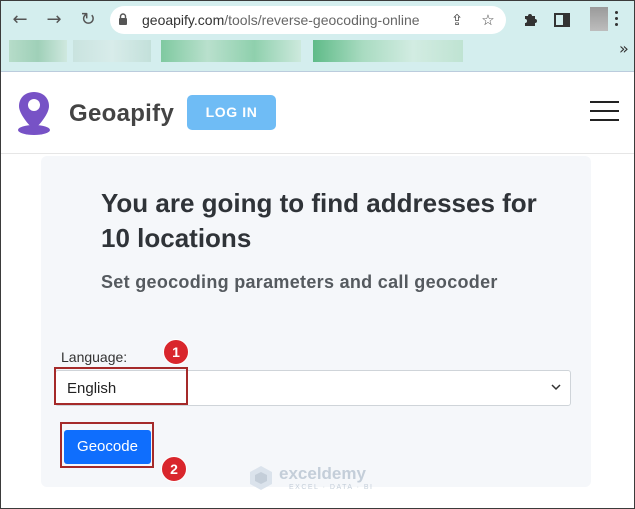 This screenshot has height=509, width=635. I want to click on extensions-puzzle-icon, so click(530, 20).